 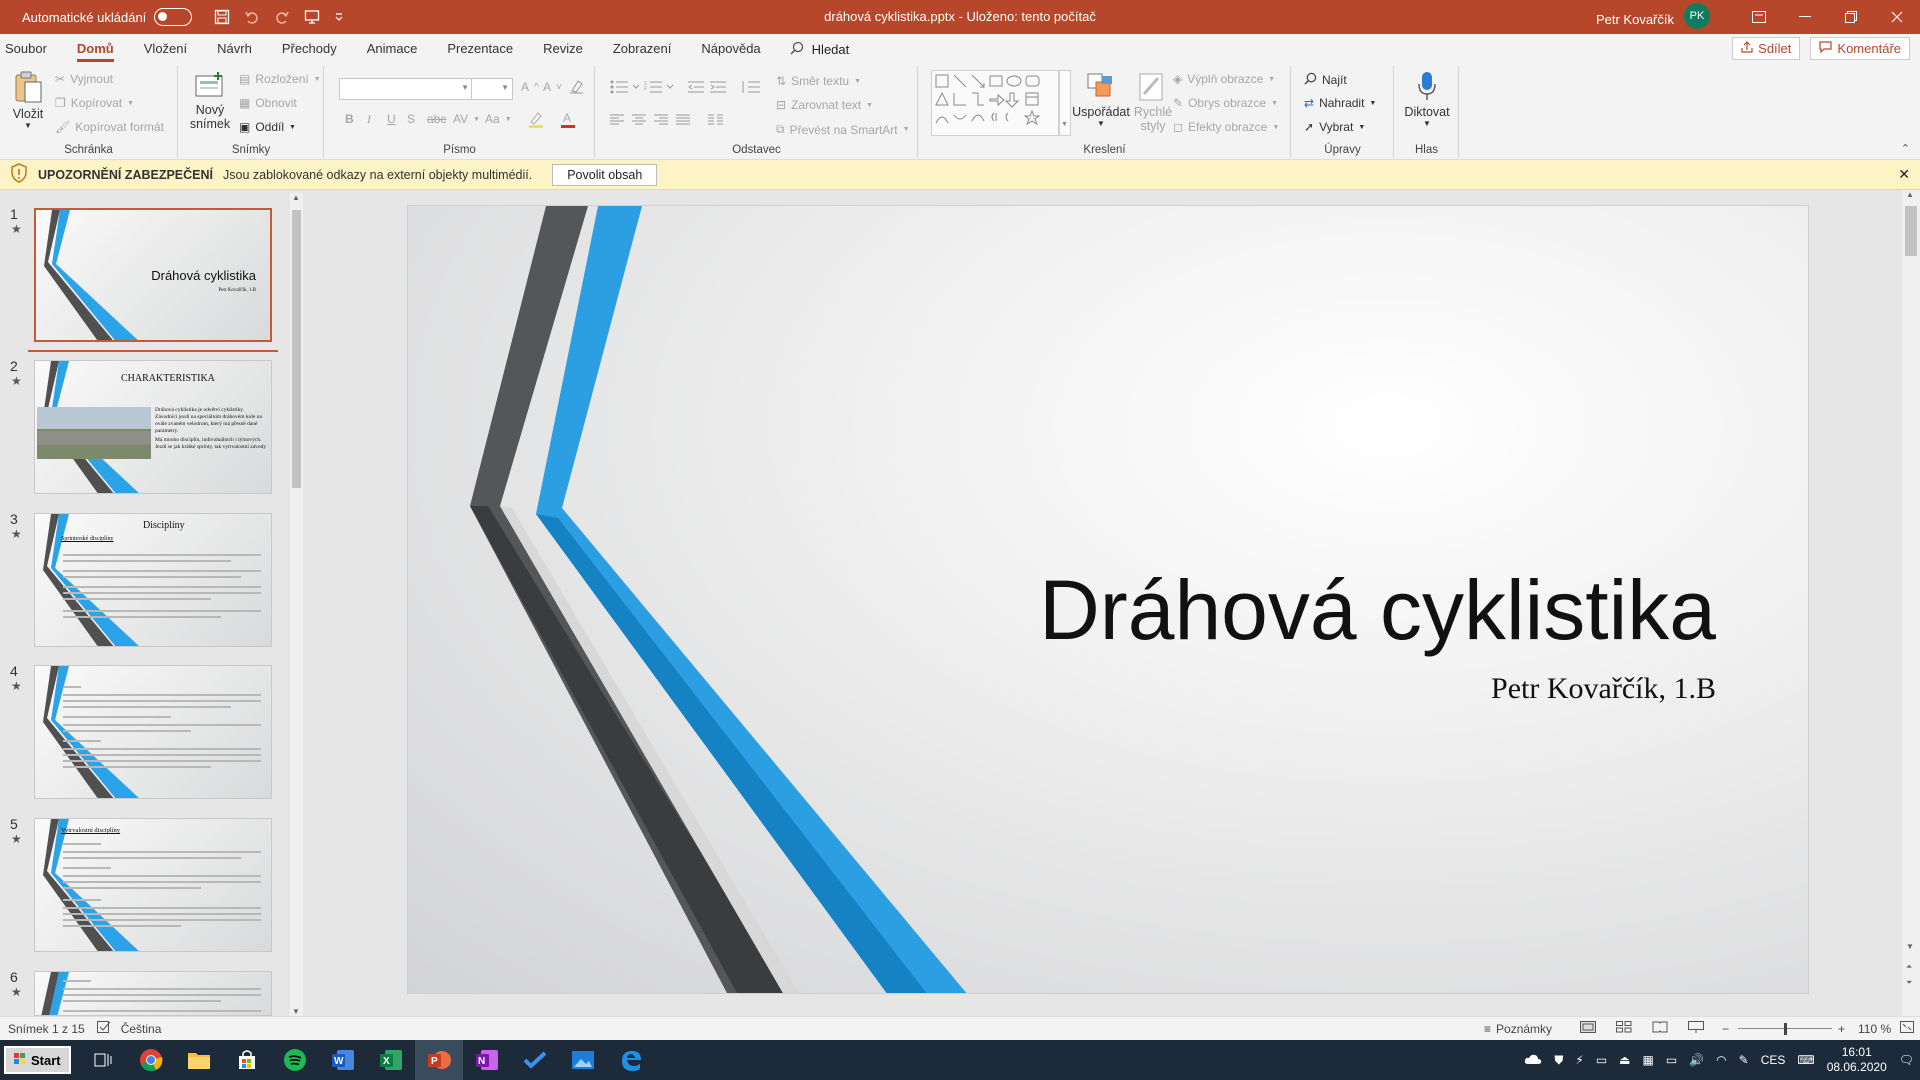 I want to click on slide-thumbnail-3: Disciplíny Sprinterské disciplíny, so click(x=153, y=580).